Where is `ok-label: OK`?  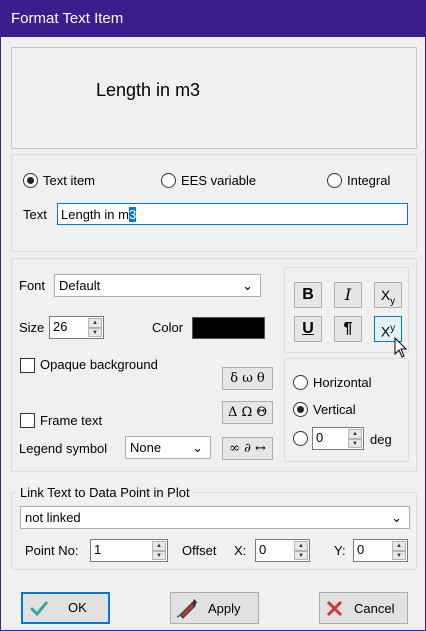 ok-label: OK is located at coordinates (77, 607).